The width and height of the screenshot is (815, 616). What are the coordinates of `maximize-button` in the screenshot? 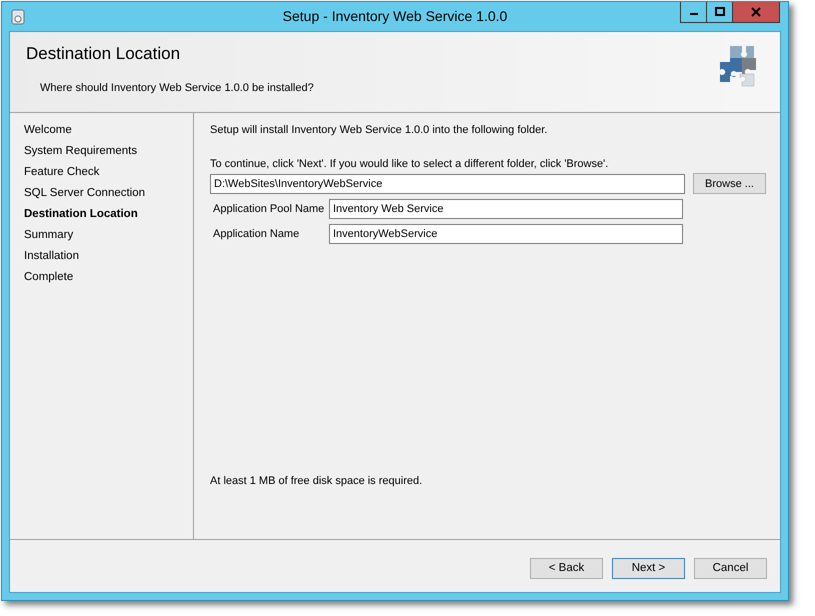 It's located at (720, 12).